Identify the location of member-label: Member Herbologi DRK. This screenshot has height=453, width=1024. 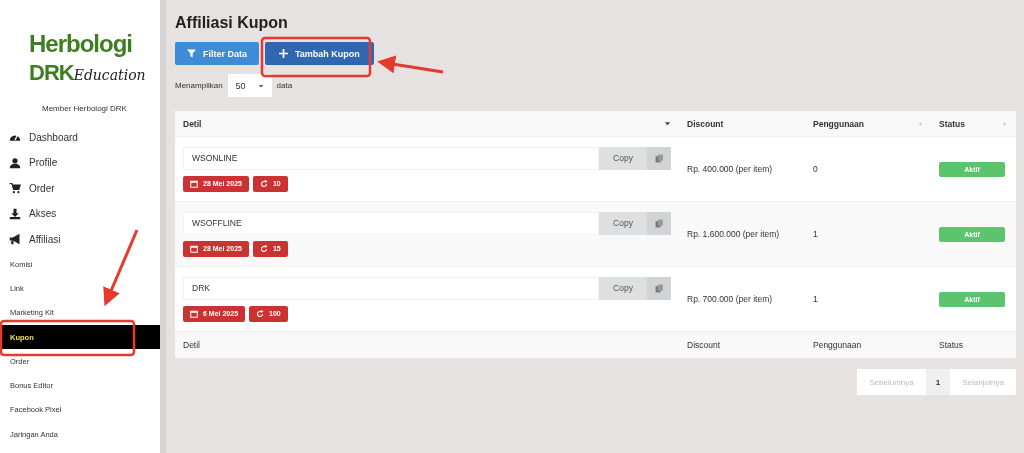
(85, 108).